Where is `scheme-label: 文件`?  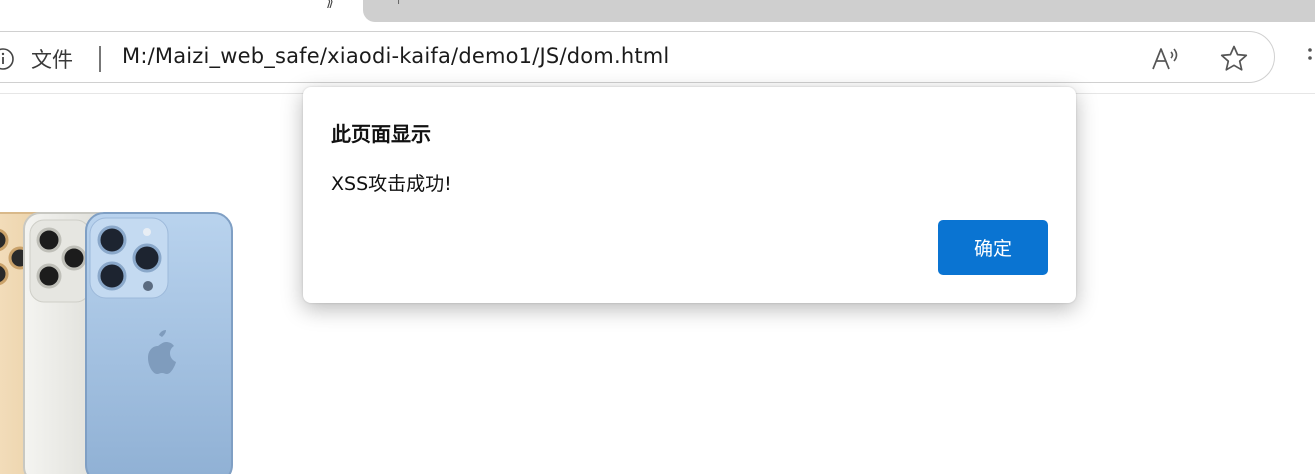
scheme-label: 文件 is located at coordinates (52, 60).